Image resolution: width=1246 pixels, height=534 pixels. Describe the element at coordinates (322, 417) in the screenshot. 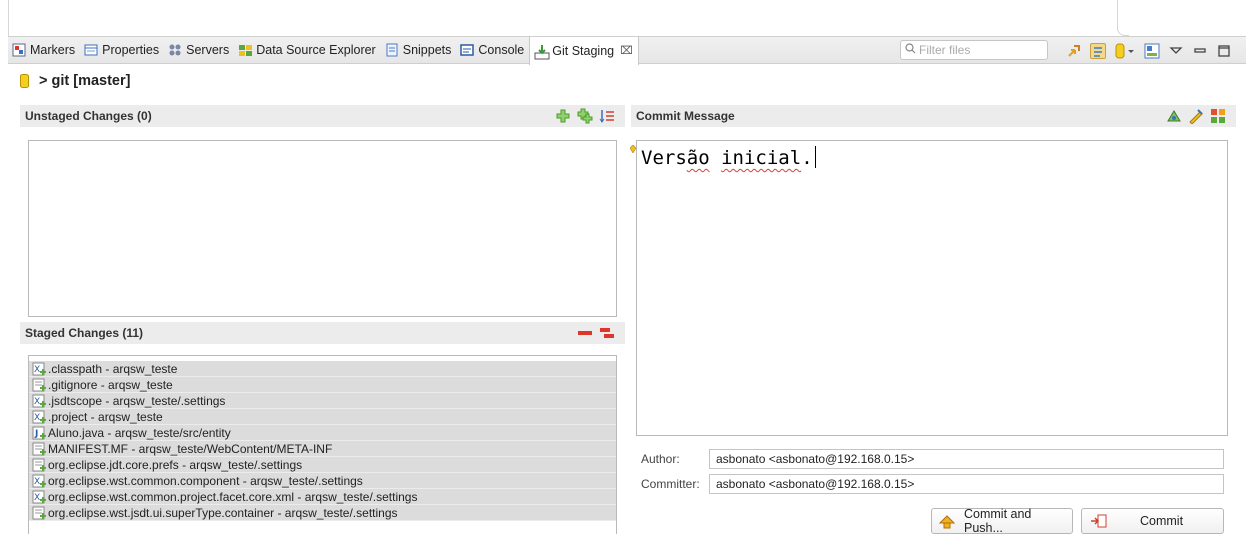

I see `list-item: X .project - arqsw_teste` at that location.